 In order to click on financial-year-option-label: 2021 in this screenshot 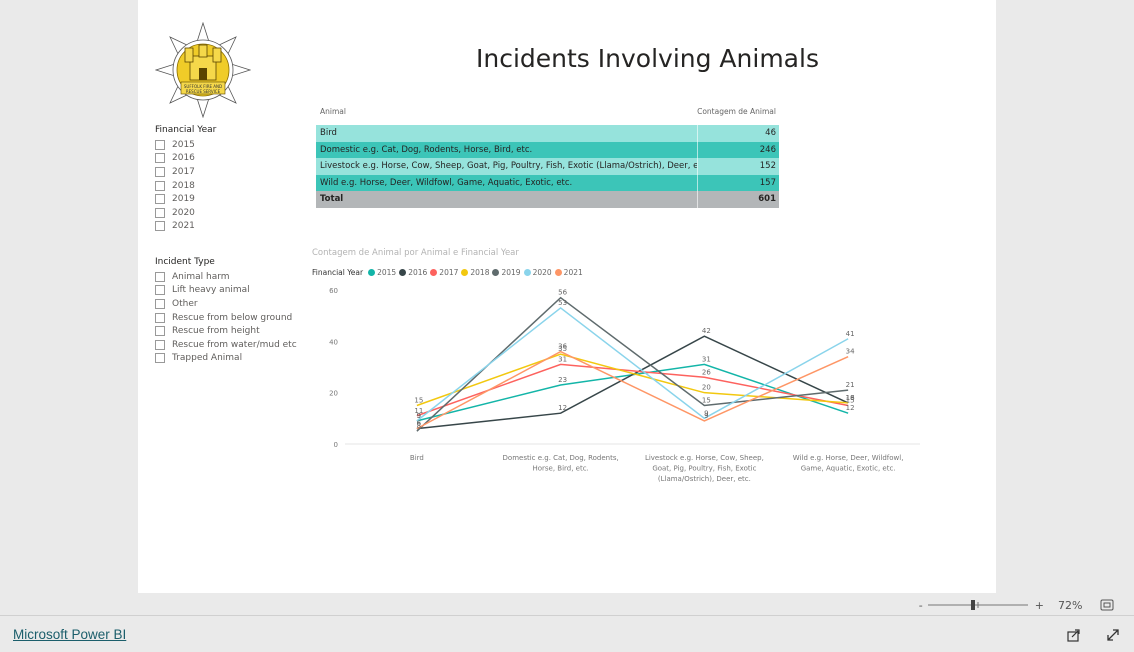, I will do `click(183, 226)`.